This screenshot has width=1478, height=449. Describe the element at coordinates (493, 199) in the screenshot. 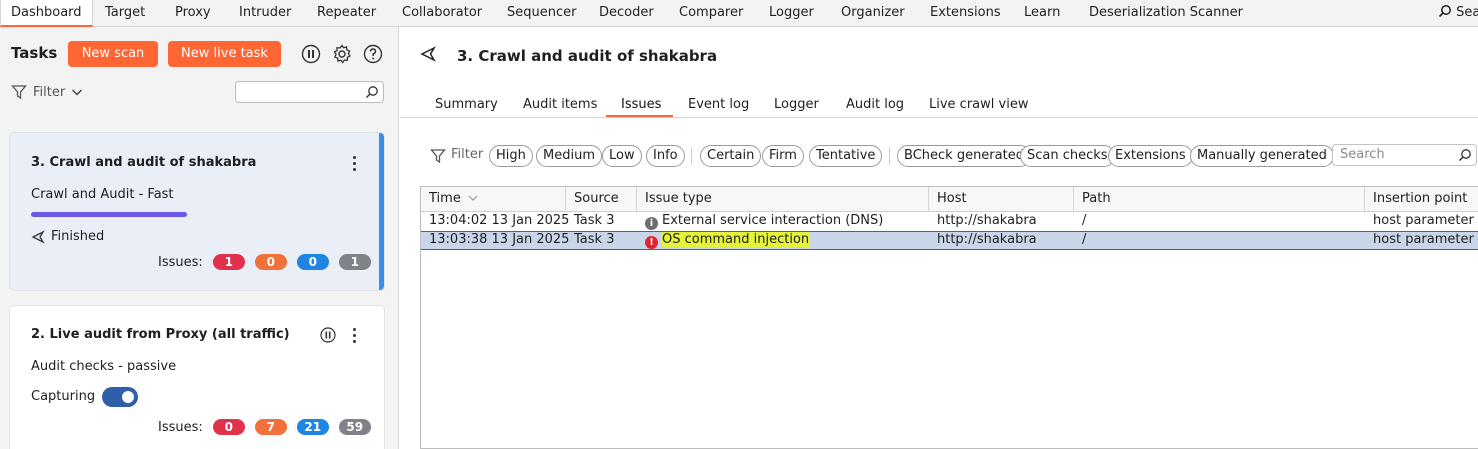

I see `column-header-time: Time` at that location.